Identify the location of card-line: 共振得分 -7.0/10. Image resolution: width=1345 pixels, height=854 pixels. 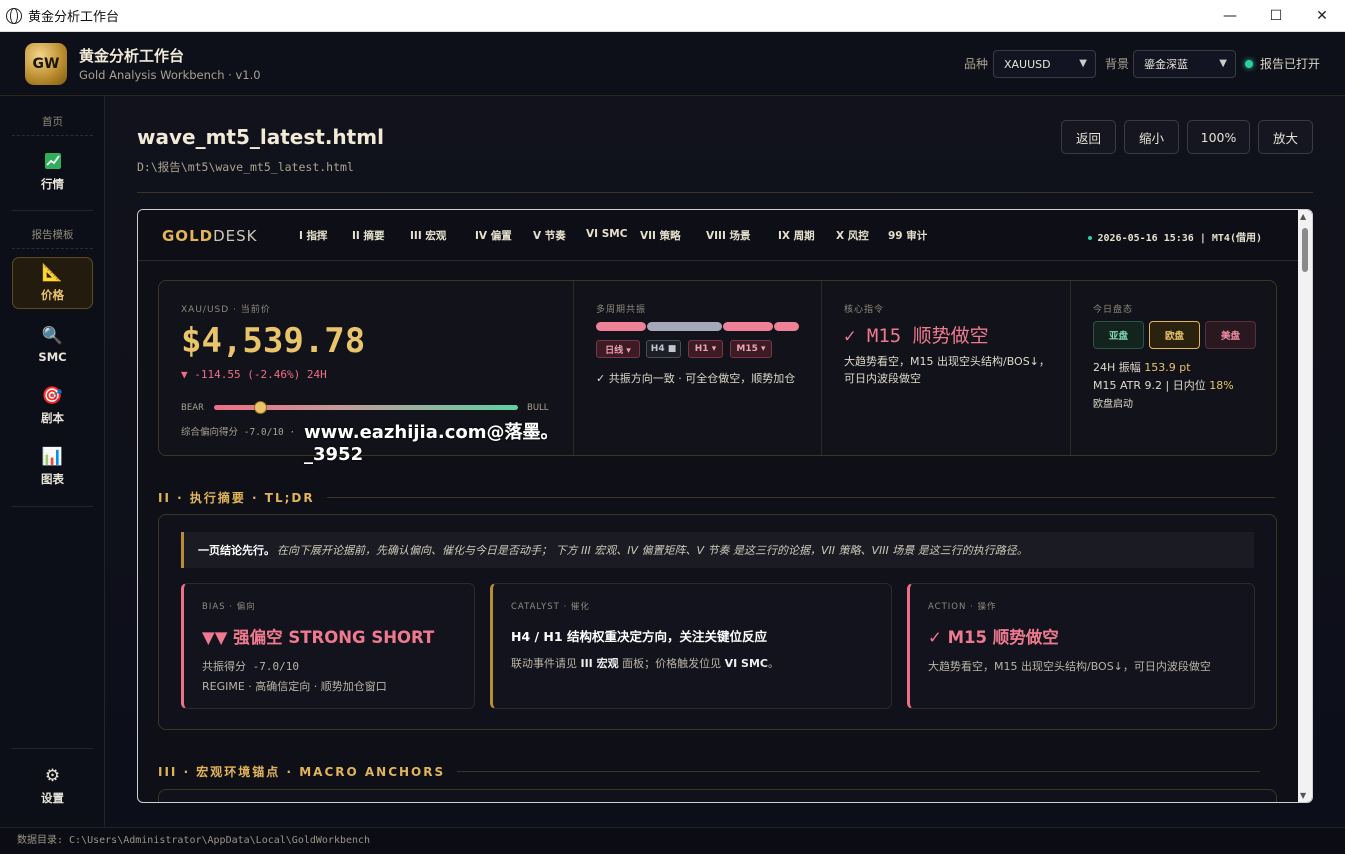
(250, 666).